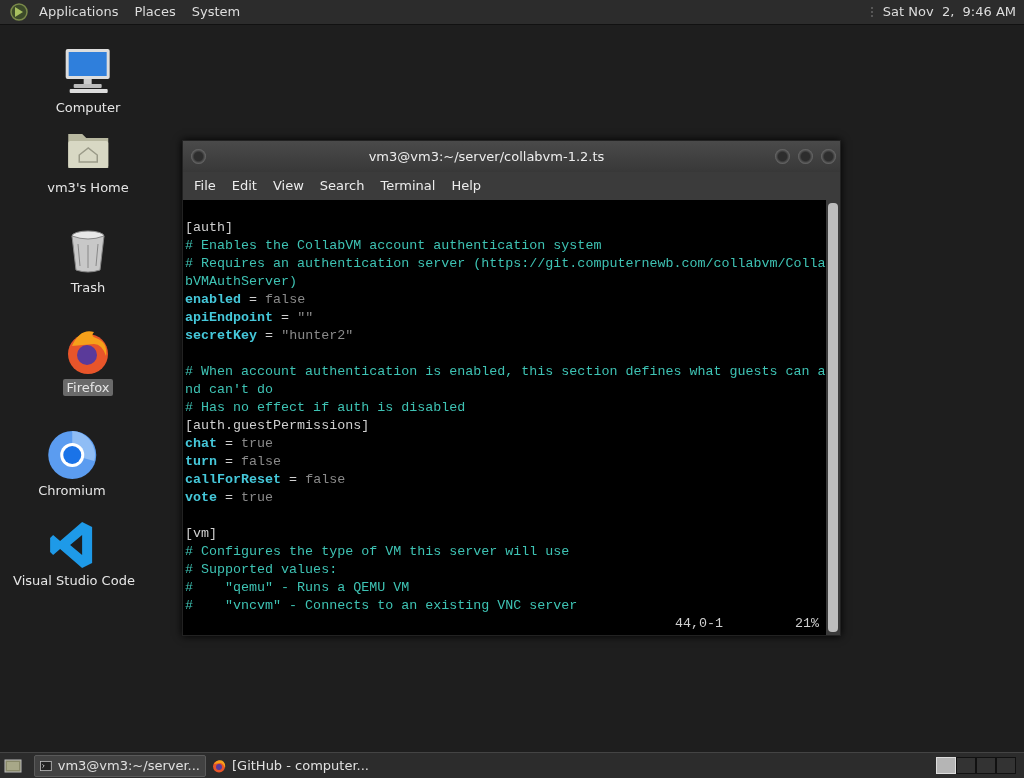 The image size is (1024, 778). Describe the element at coordinates (74, 580) in the screenshot. I see `icon-label: Visual Studio Code` at that location.